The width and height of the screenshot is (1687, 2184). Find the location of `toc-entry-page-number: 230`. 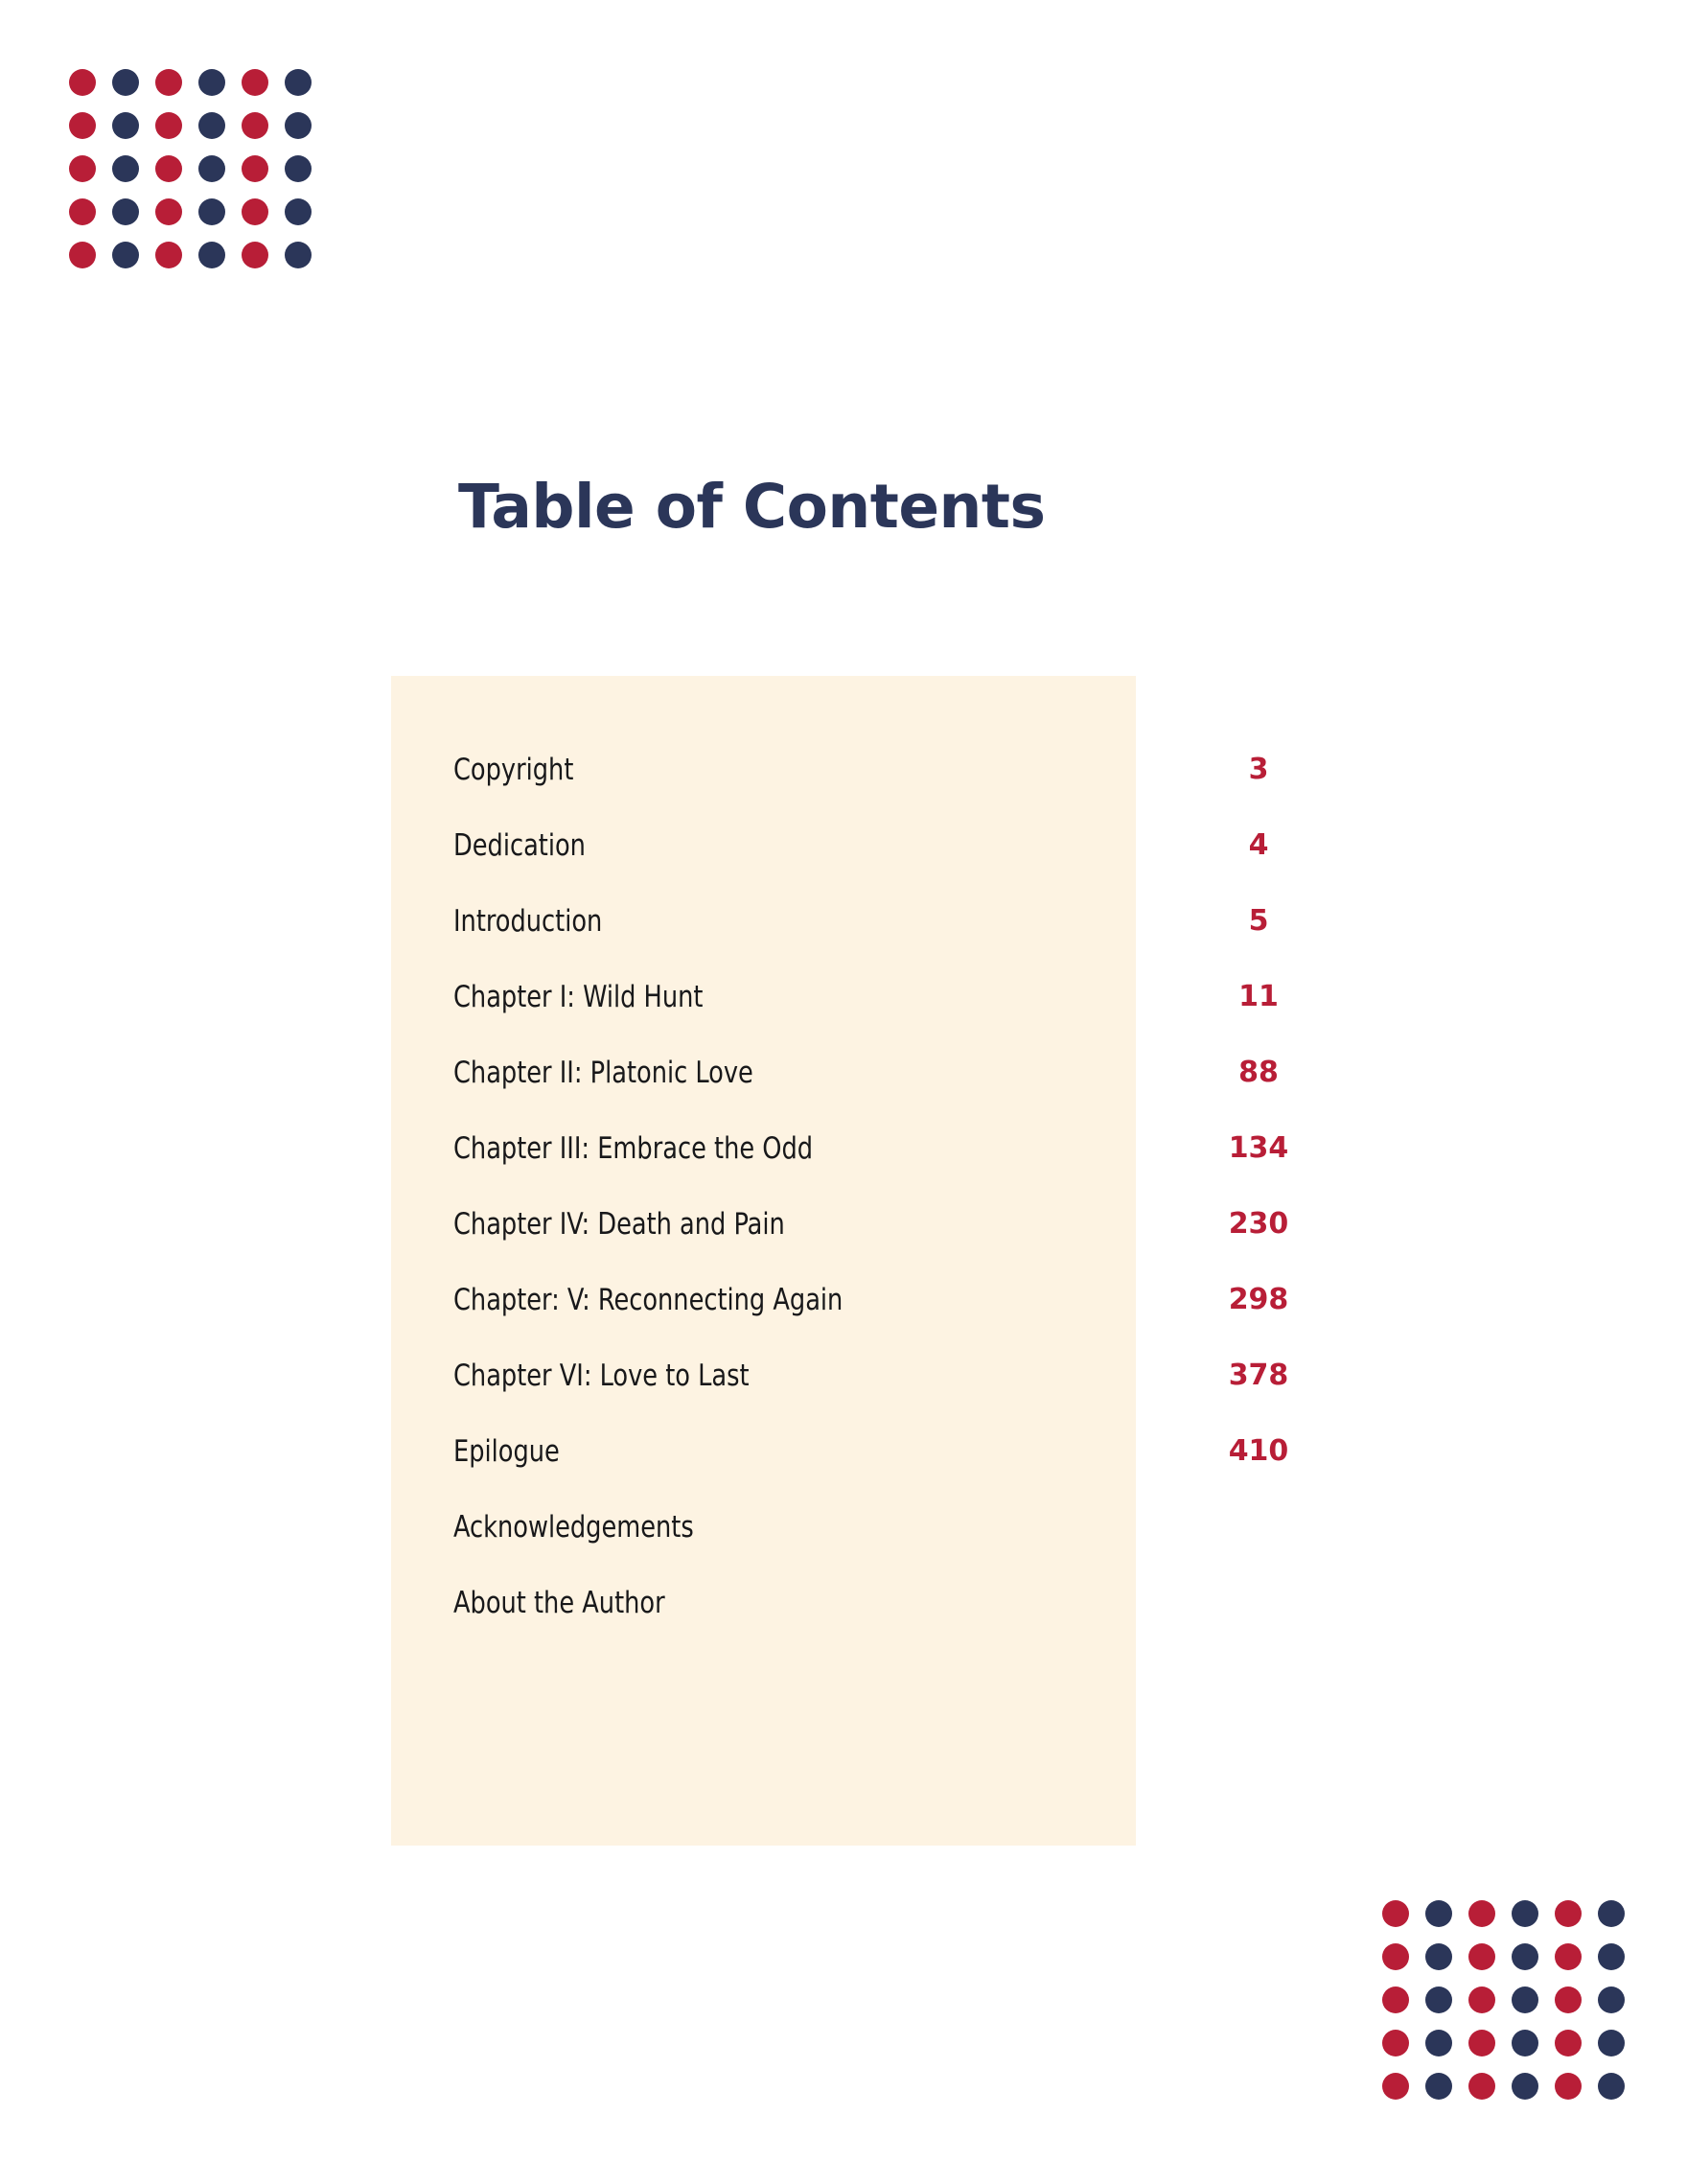

toc-entry-page-number: 230 is located at coordinates (1259, 1224).